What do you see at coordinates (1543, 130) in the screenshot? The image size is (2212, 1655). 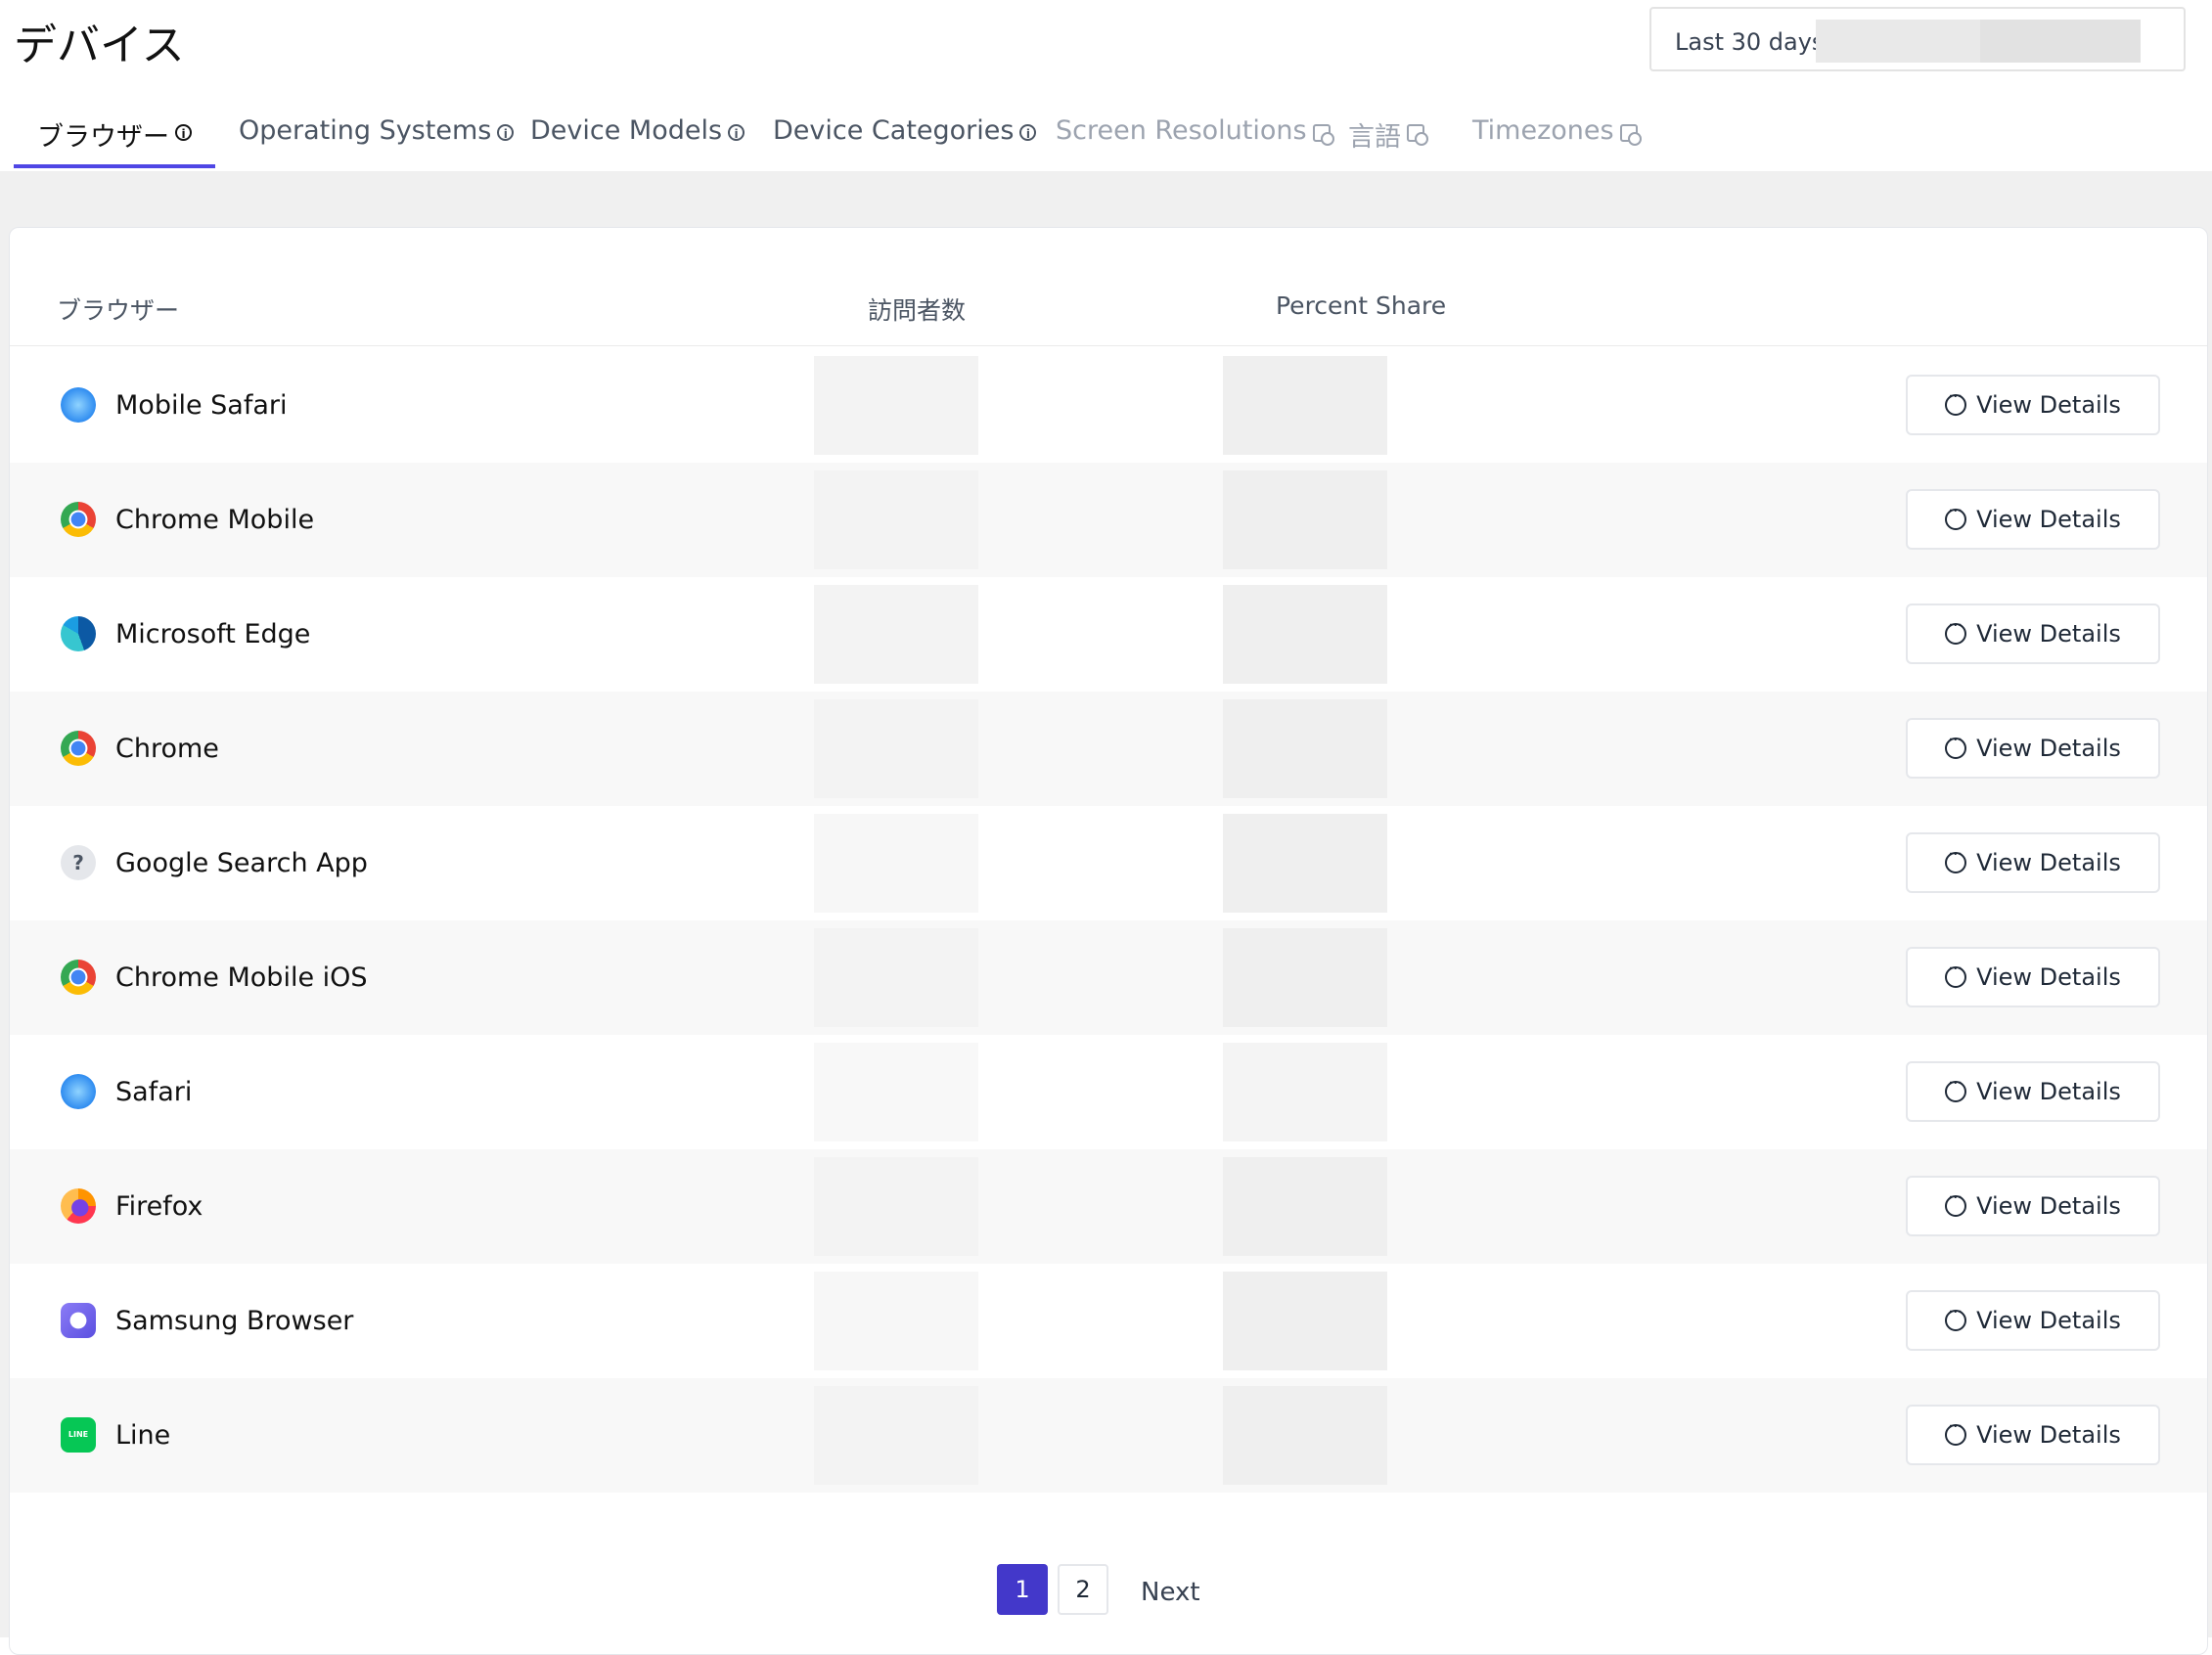 I see `tab-label: Timezones` at bounding box center [1543, 130].